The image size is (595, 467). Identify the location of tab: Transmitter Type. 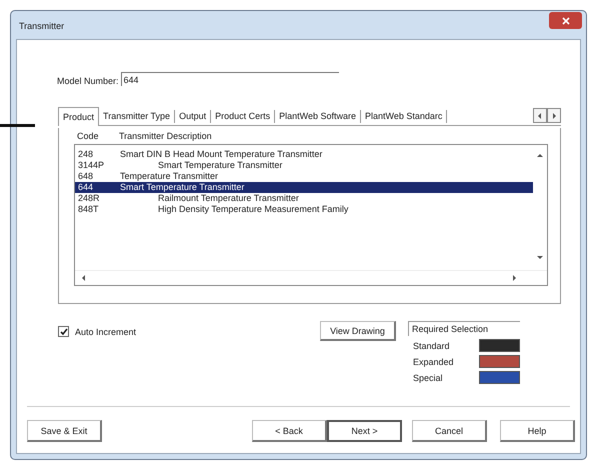
(137, 116).